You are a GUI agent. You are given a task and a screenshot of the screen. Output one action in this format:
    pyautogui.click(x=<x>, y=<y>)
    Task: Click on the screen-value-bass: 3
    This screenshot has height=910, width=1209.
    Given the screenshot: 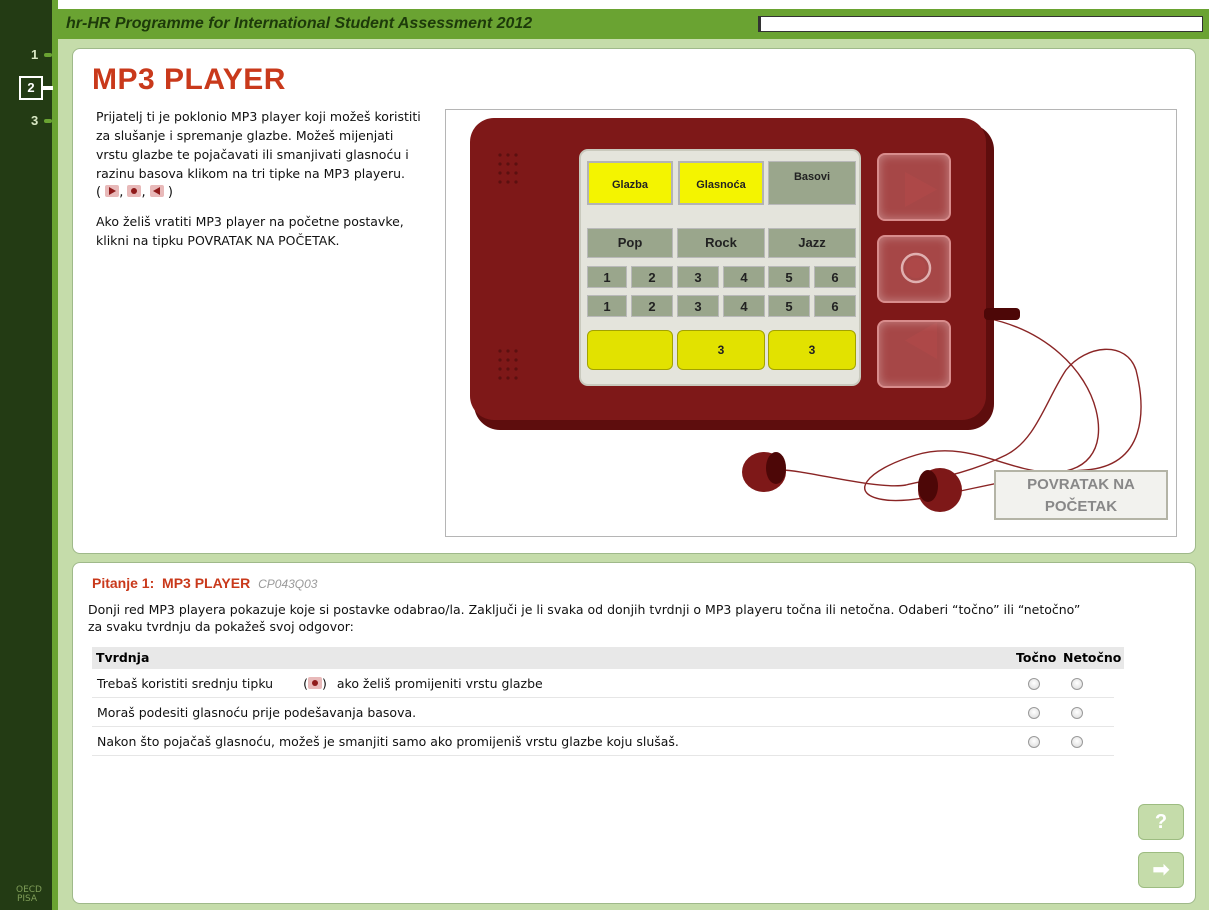 What is the action you would take?
    pyautogui.click(x=812, y=350)
    